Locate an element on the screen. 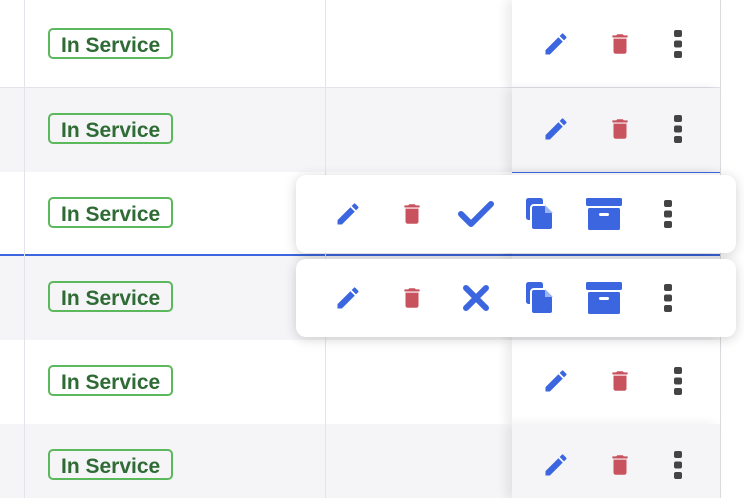  row-actions-popover-reject is located at coordinates (516, 298).